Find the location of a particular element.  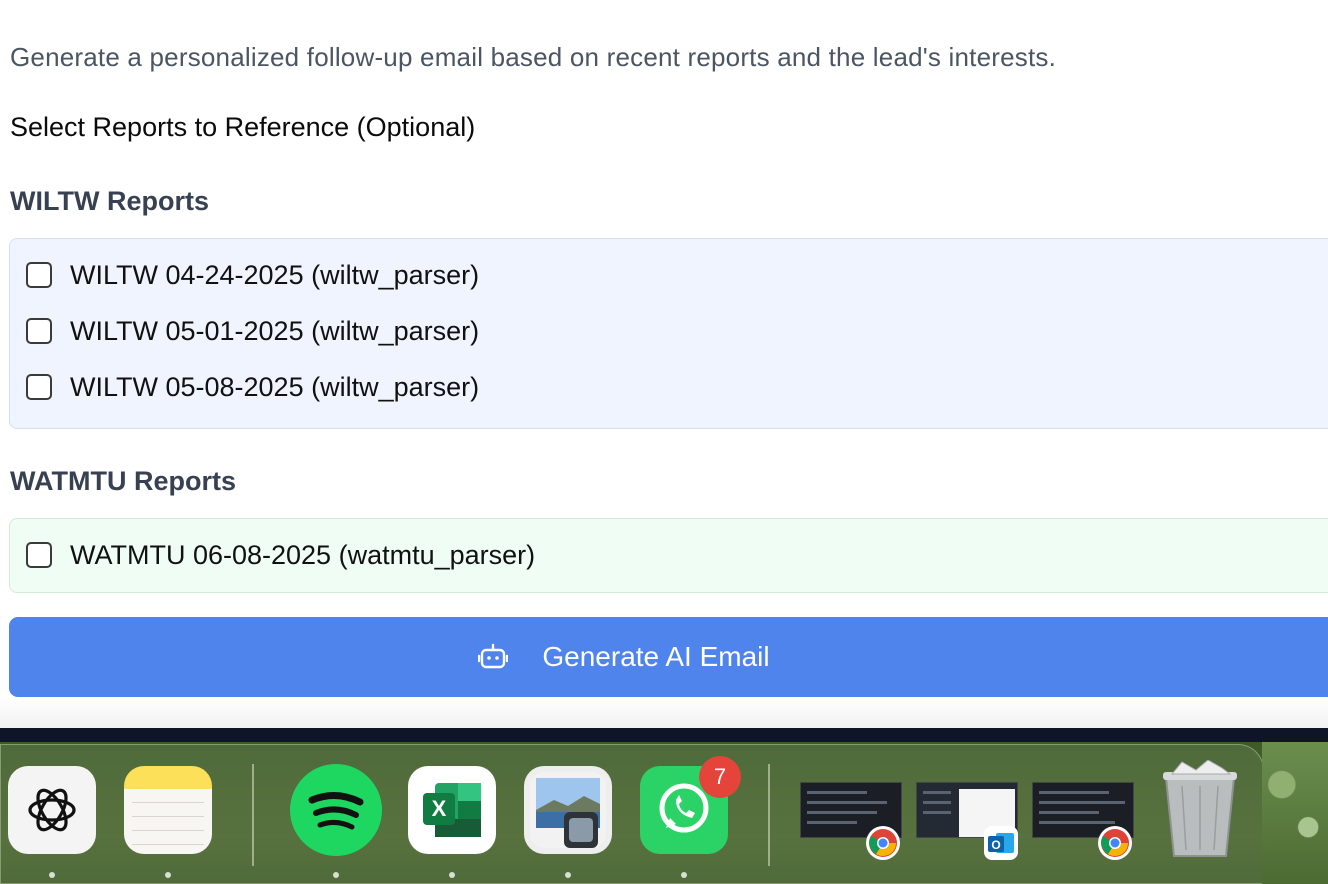

excel-letter: X is located at coordinates (439, 808).